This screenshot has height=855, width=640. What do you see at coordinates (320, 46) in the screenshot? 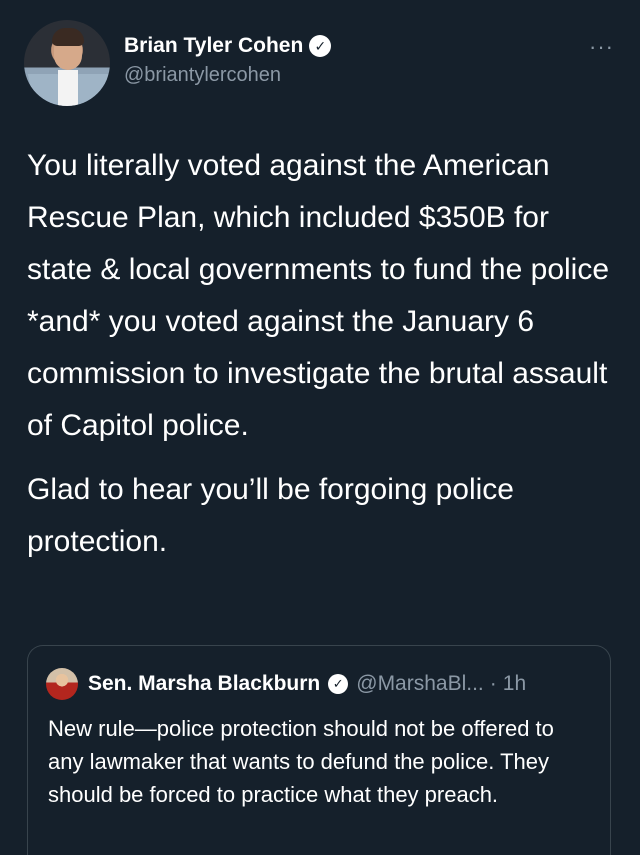
I see `verified-badge-icon: ✓` at bounding box center [320, 46].